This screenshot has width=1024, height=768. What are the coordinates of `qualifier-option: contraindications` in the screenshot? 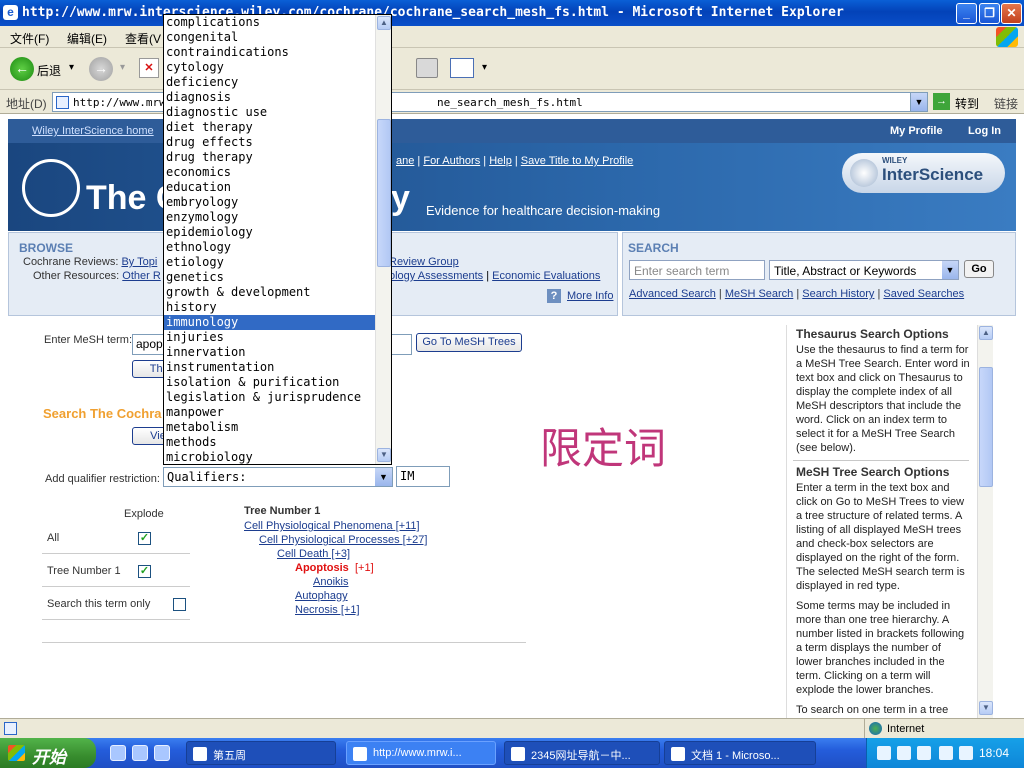 It's located at (270, 52).